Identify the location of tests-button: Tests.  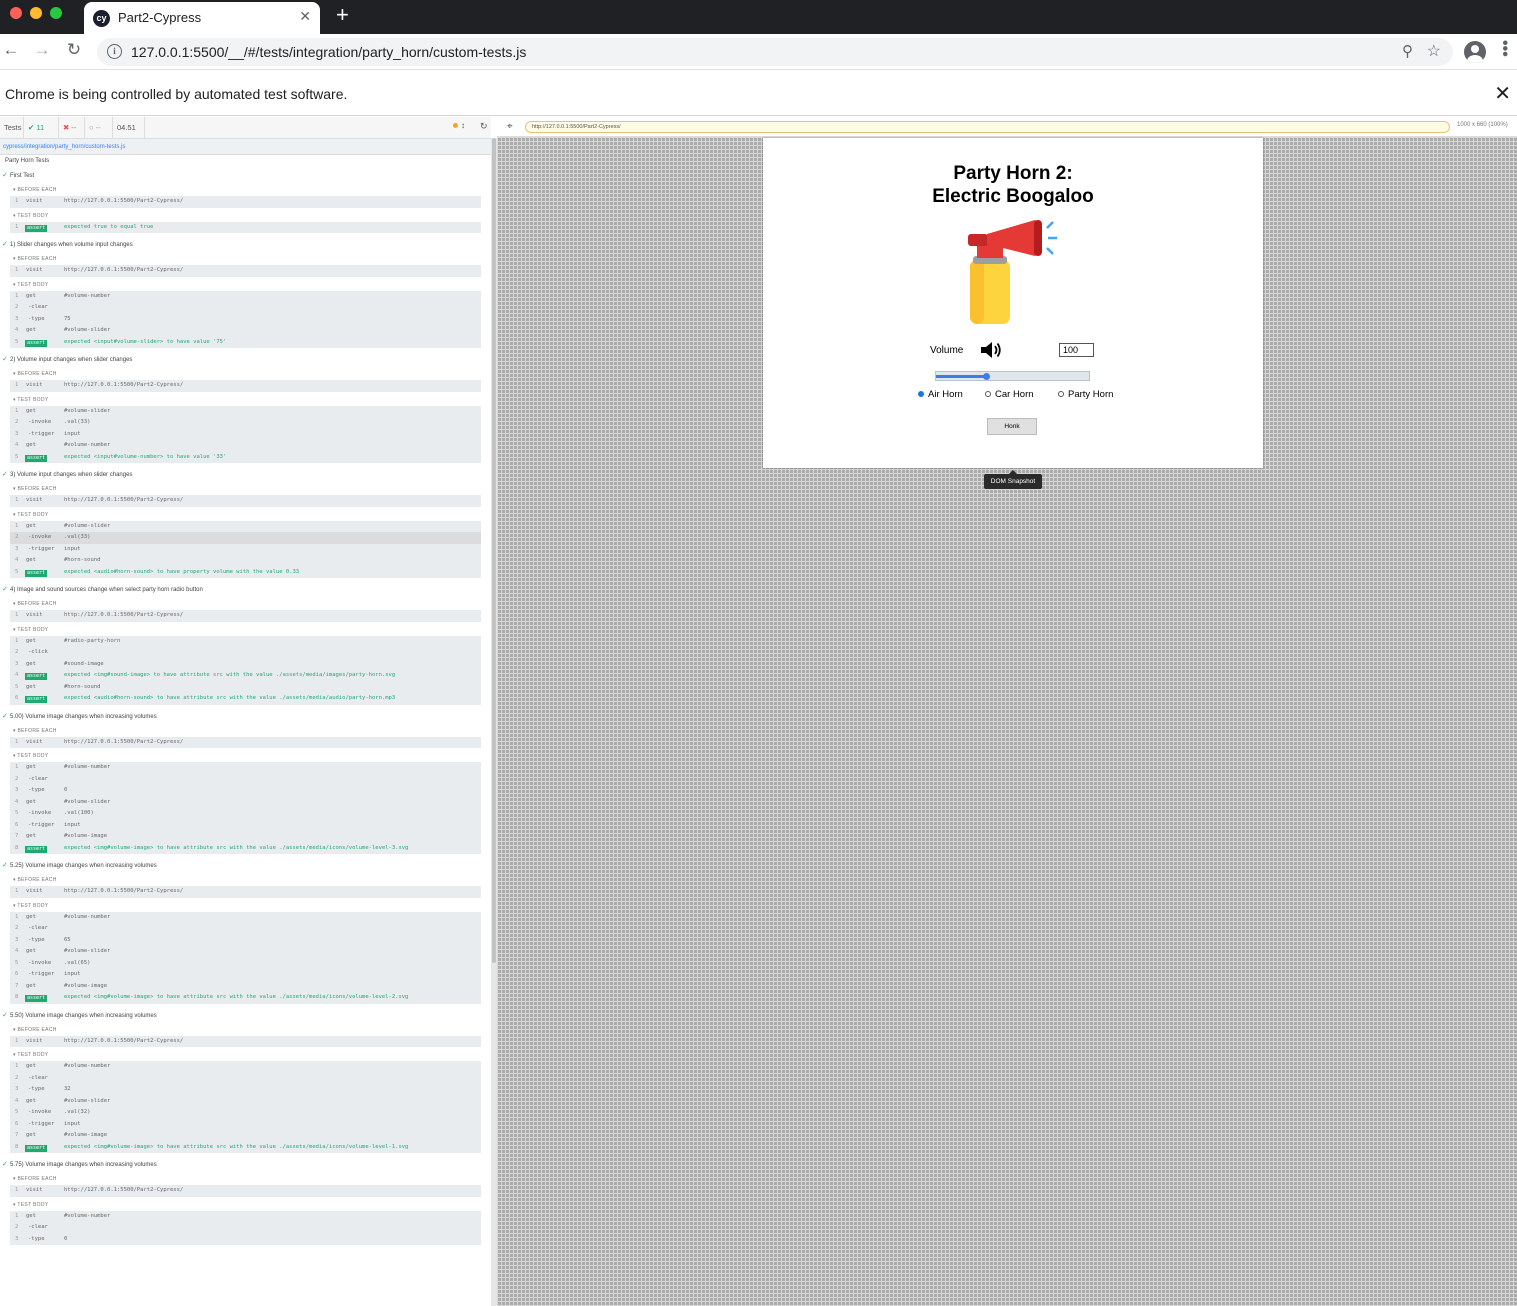
(12, 128).